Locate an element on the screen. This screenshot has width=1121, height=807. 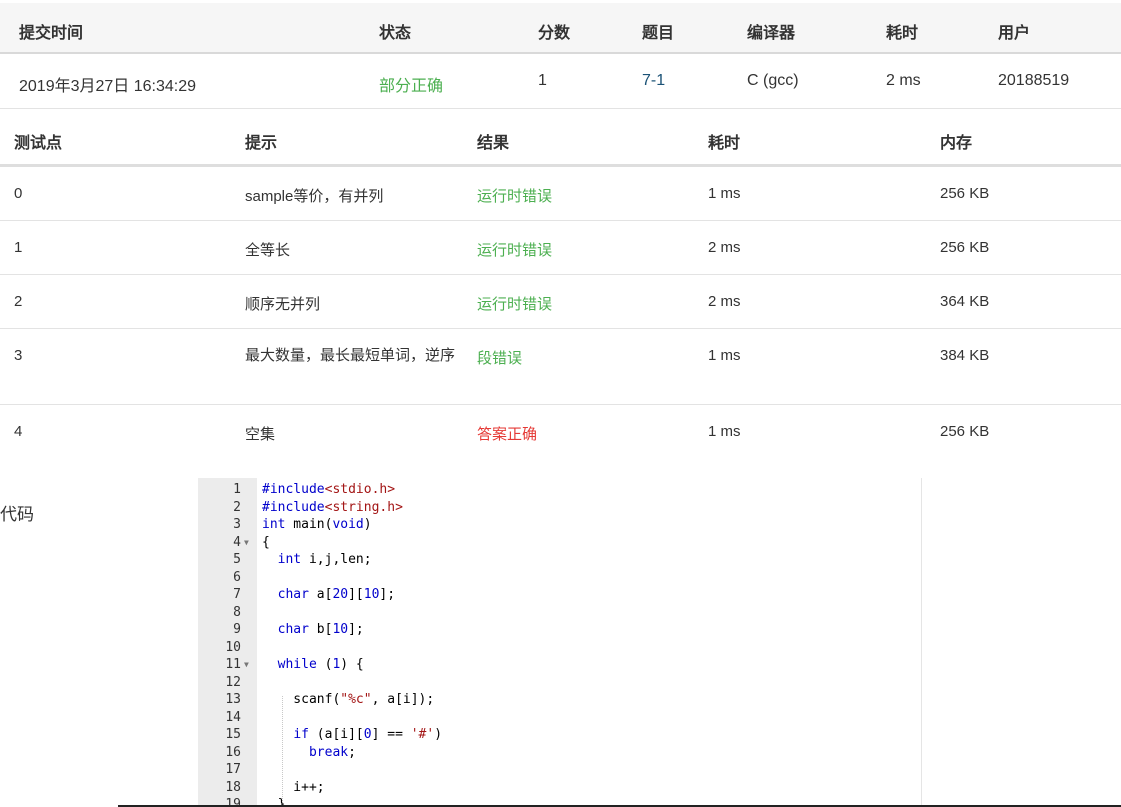
user-value: 20188519 is located at coordinates (1034, 80).